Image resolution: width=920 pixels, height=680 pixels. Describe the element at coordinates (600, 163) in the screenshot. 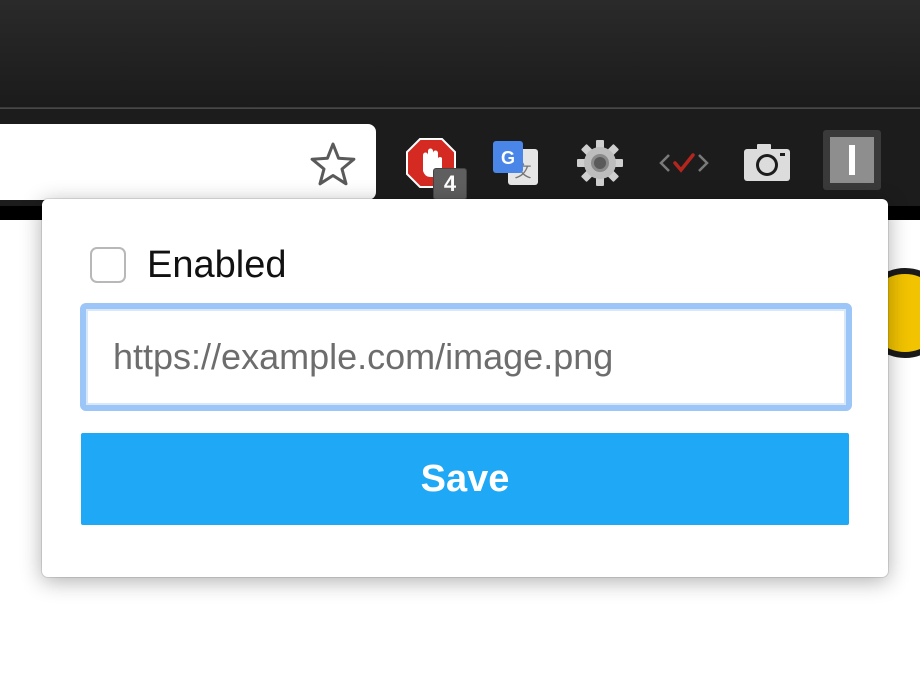

I see `settings-gear-icon` at that location.